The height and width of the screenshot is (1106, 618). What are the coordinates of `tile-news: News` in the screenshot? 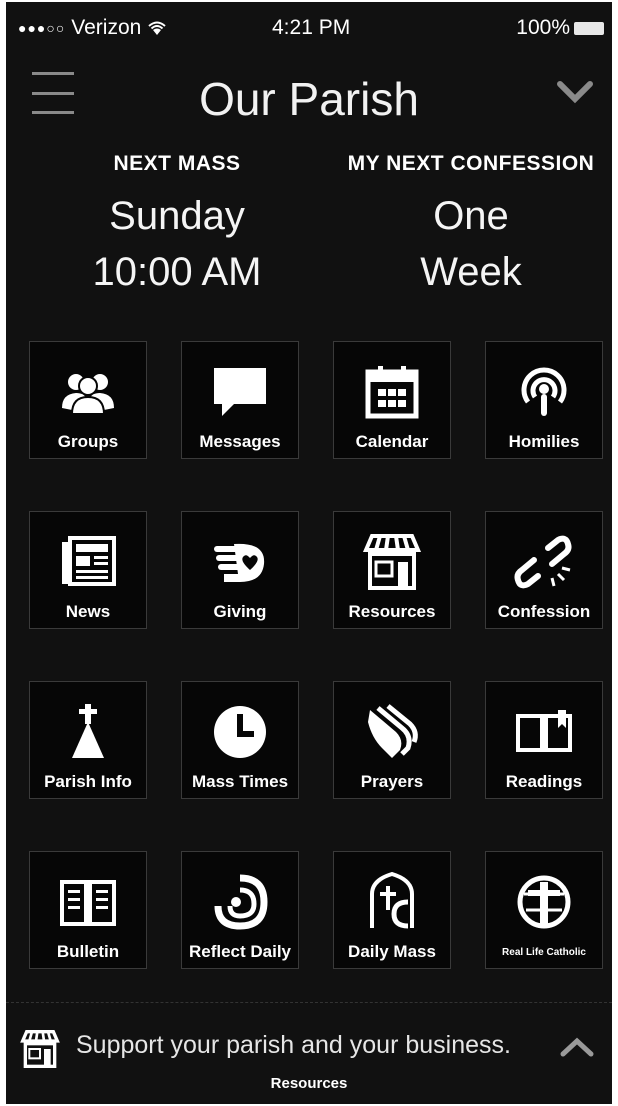 It's located at (88, 570).